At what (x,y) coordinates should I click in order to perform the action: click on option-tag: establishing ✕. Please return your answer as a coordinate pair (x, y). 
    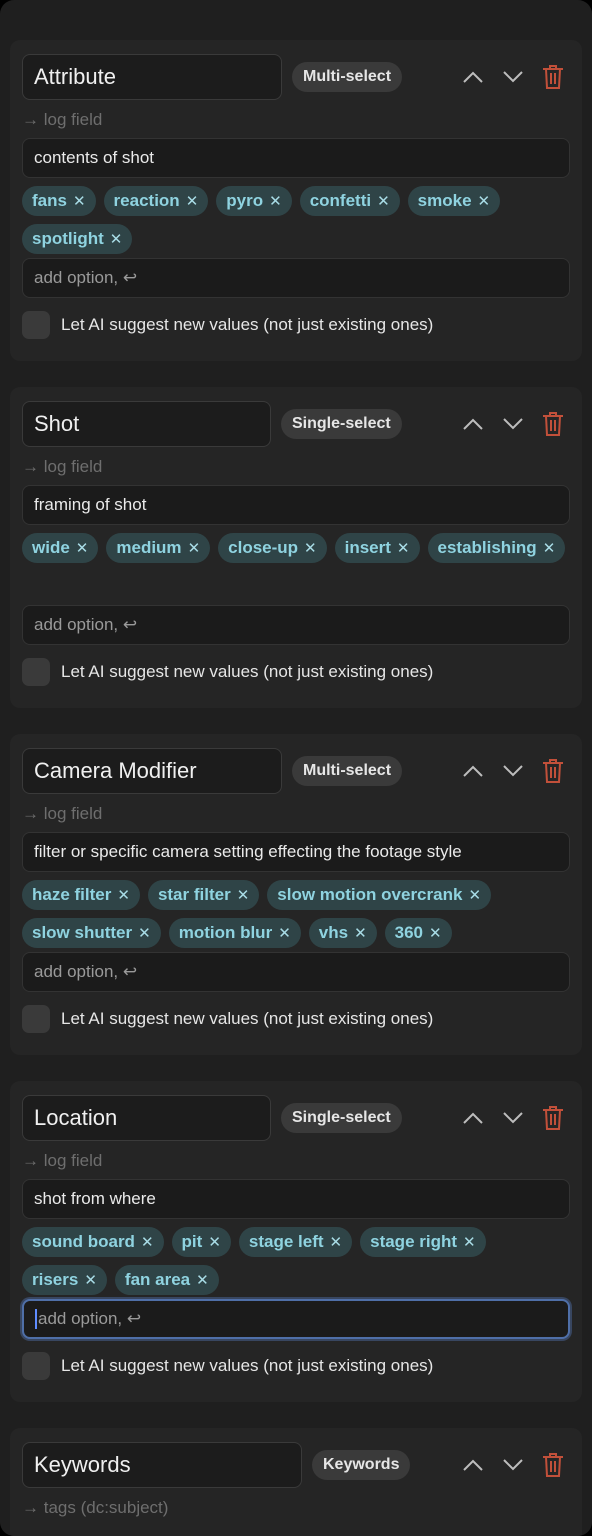
    Looking at the image, I should click on (496, 548).